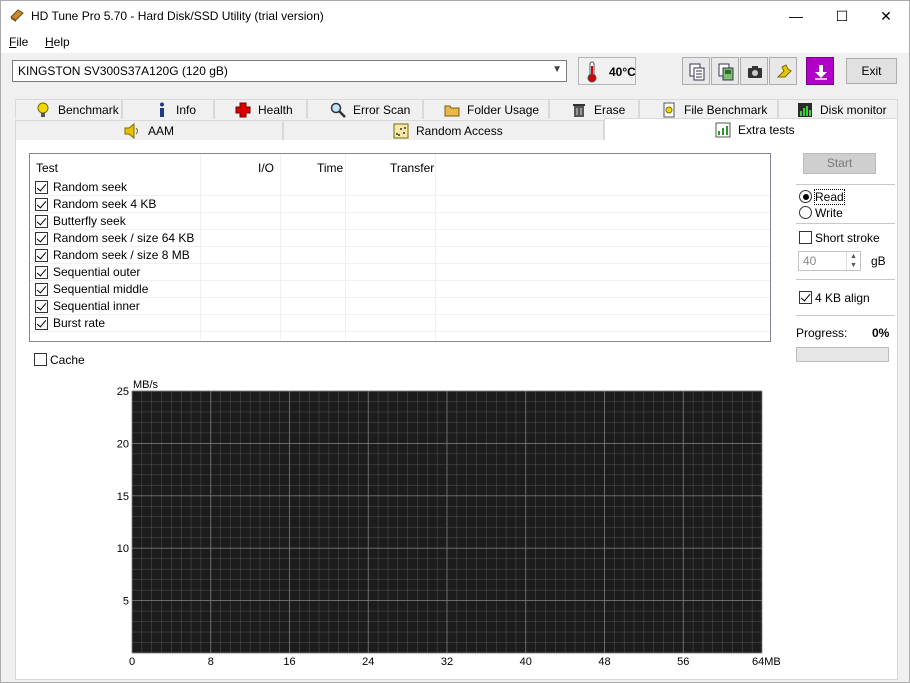 The height and width of the screenshot is (683, 910). Describe the element at coordinates (886, 16) in the screenshot. I see `close-button: ✕` at that location.